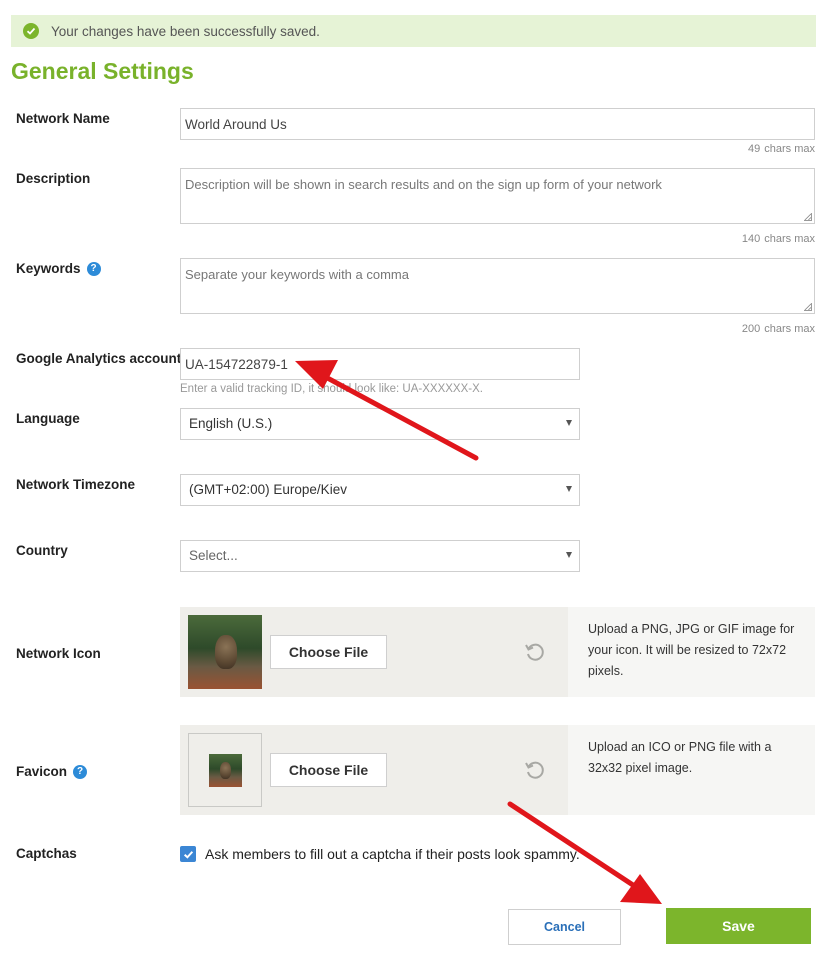 This screenshot has width=823, height=955. Describe the element at coordinates (58, 653) in the screenshot. I see `network-icon-label: Network Icon` at that location.